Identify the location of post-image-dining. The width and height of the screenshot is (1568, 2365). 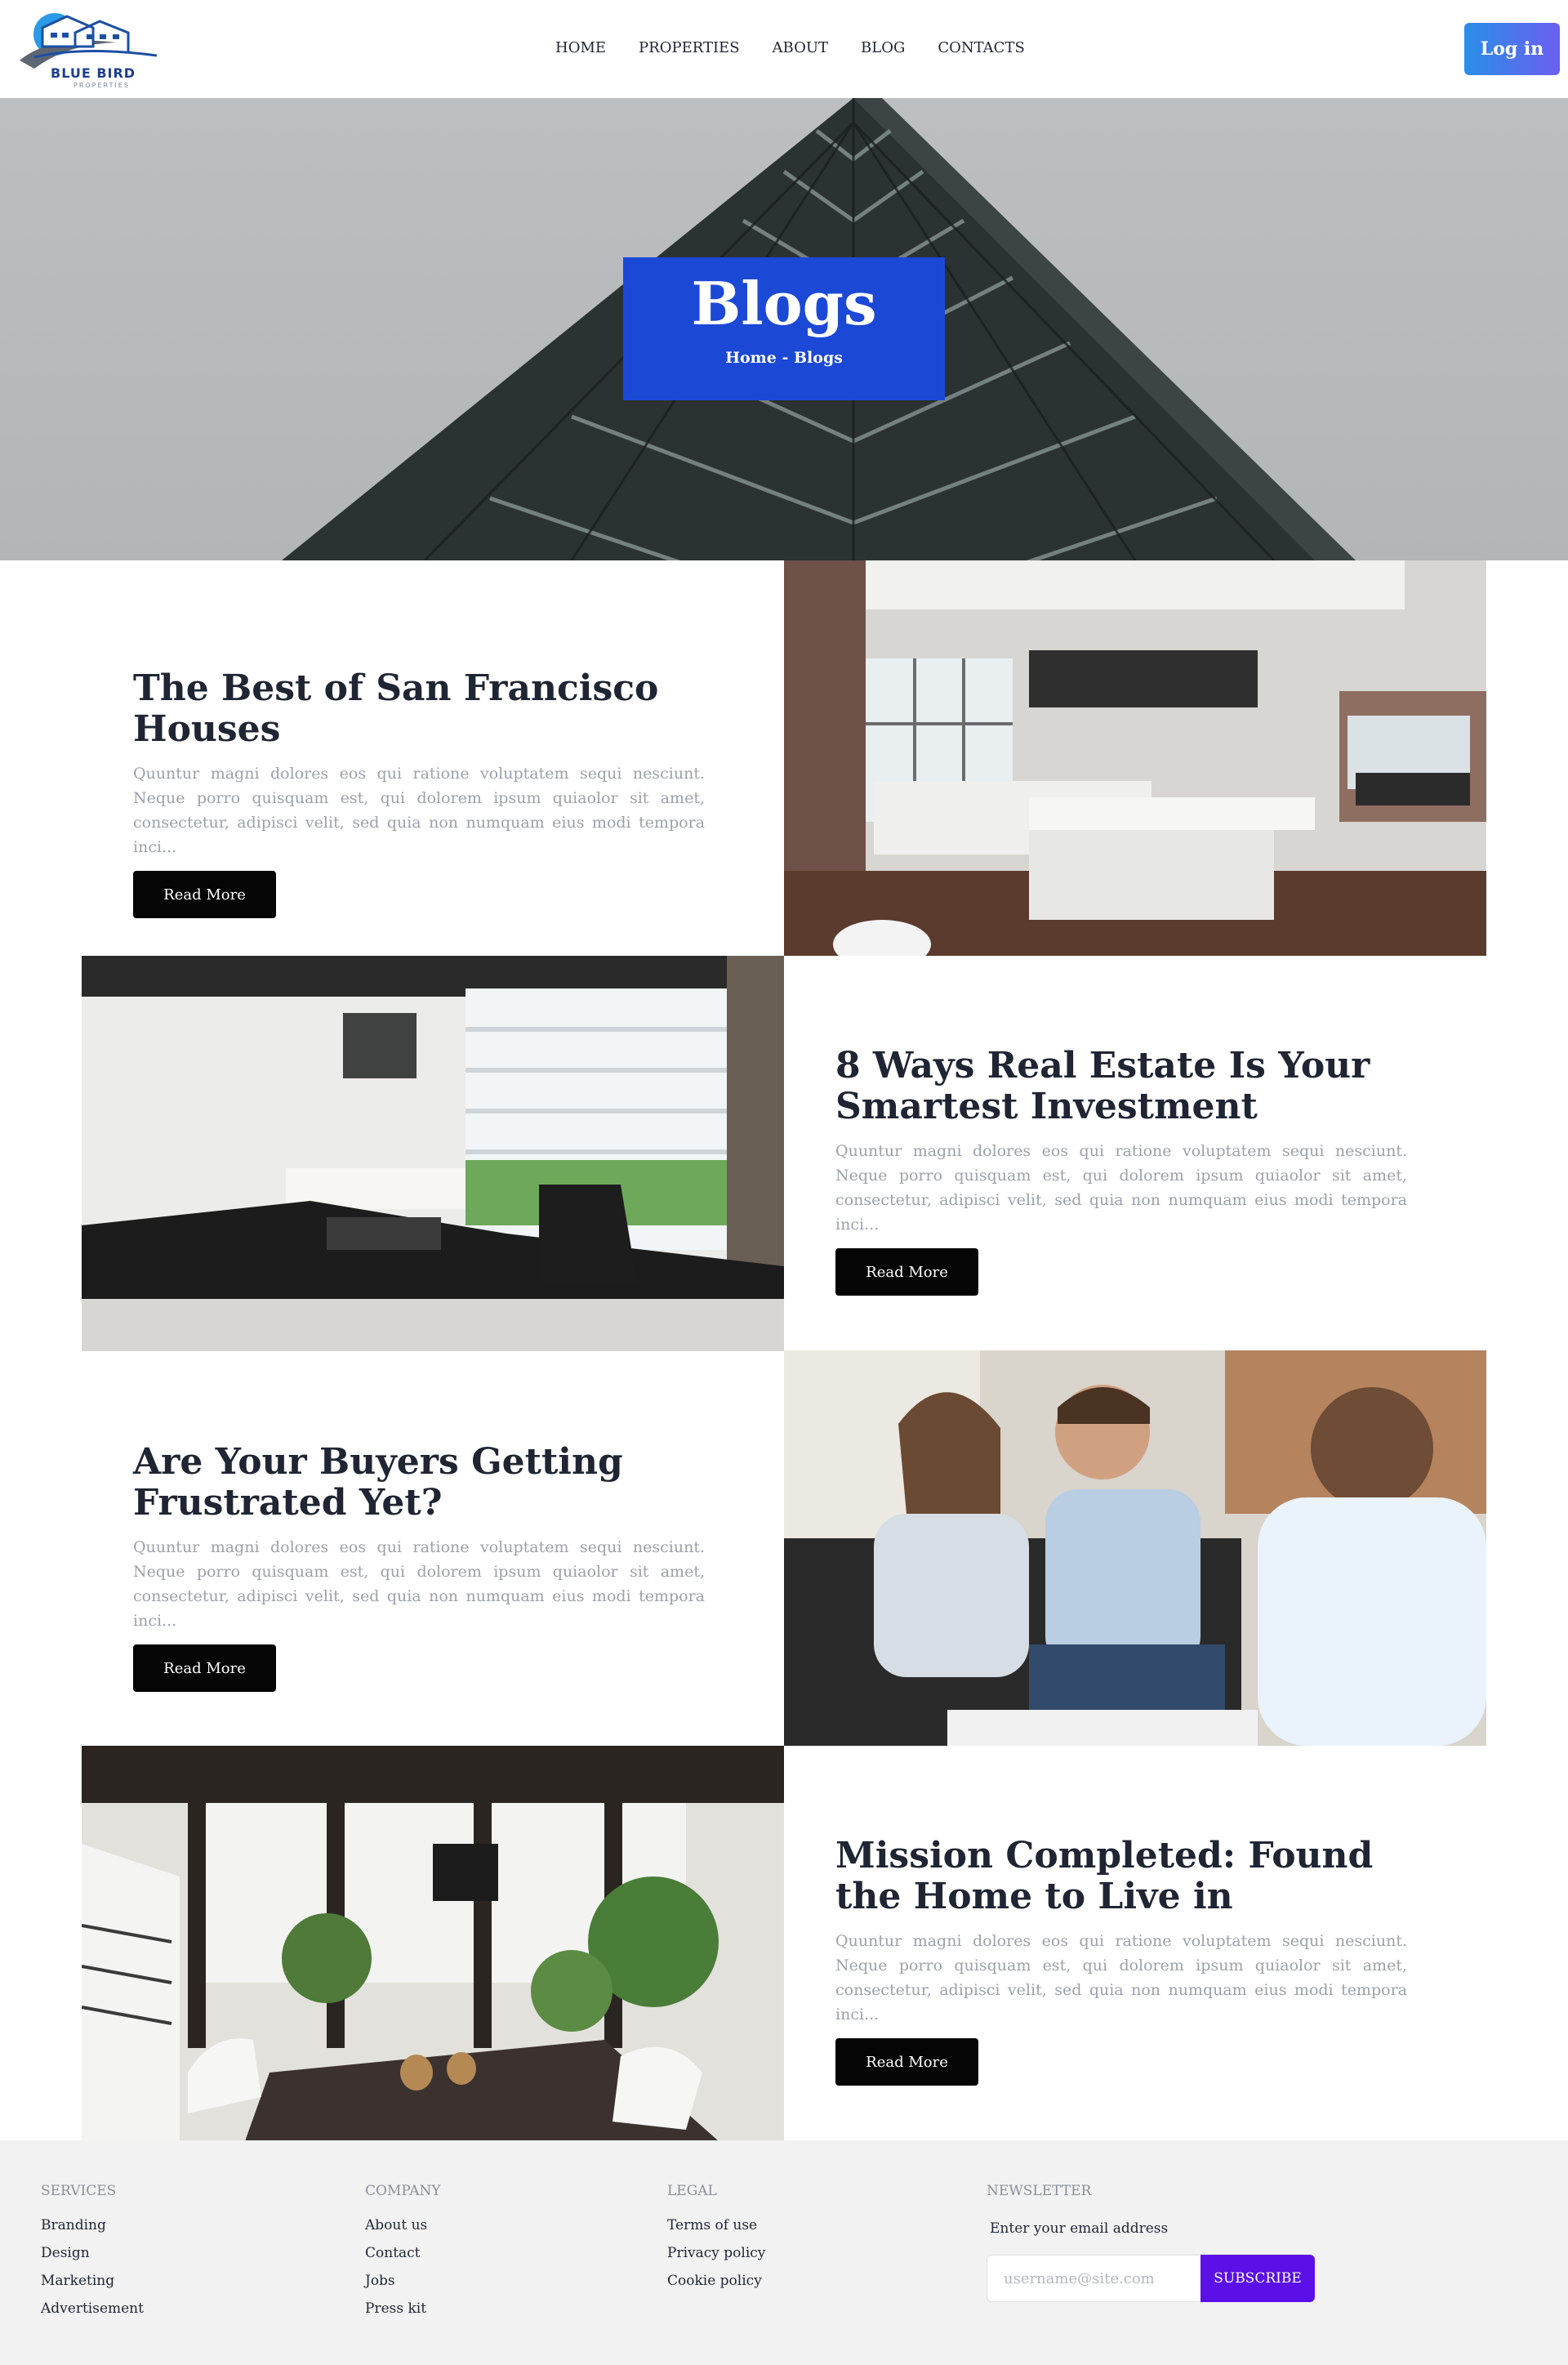
(433, 1944).